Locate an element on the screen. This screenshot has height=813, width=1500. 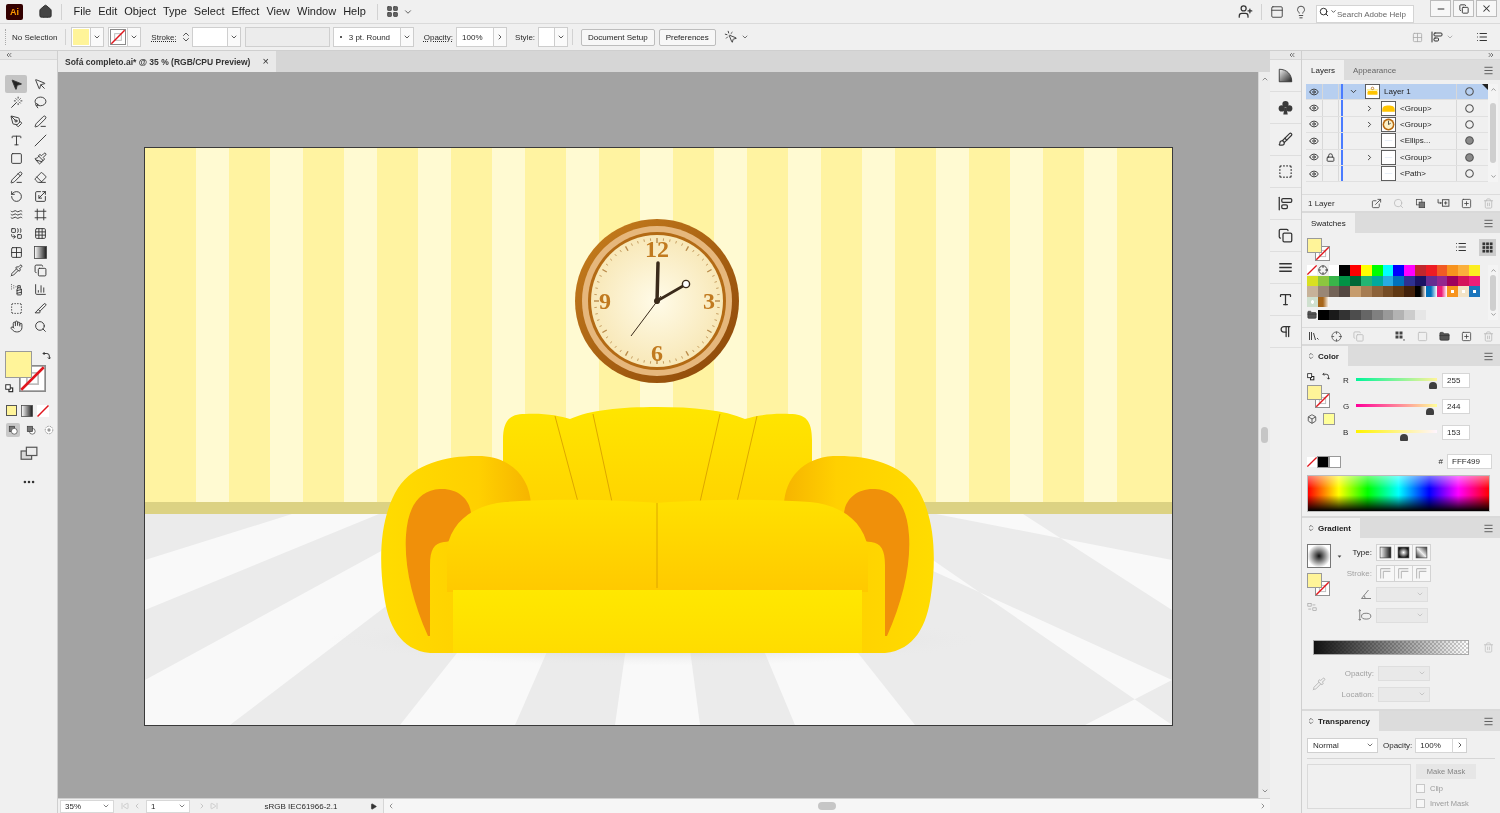
scroll-down-icon is located at coordinates (1264, 791).